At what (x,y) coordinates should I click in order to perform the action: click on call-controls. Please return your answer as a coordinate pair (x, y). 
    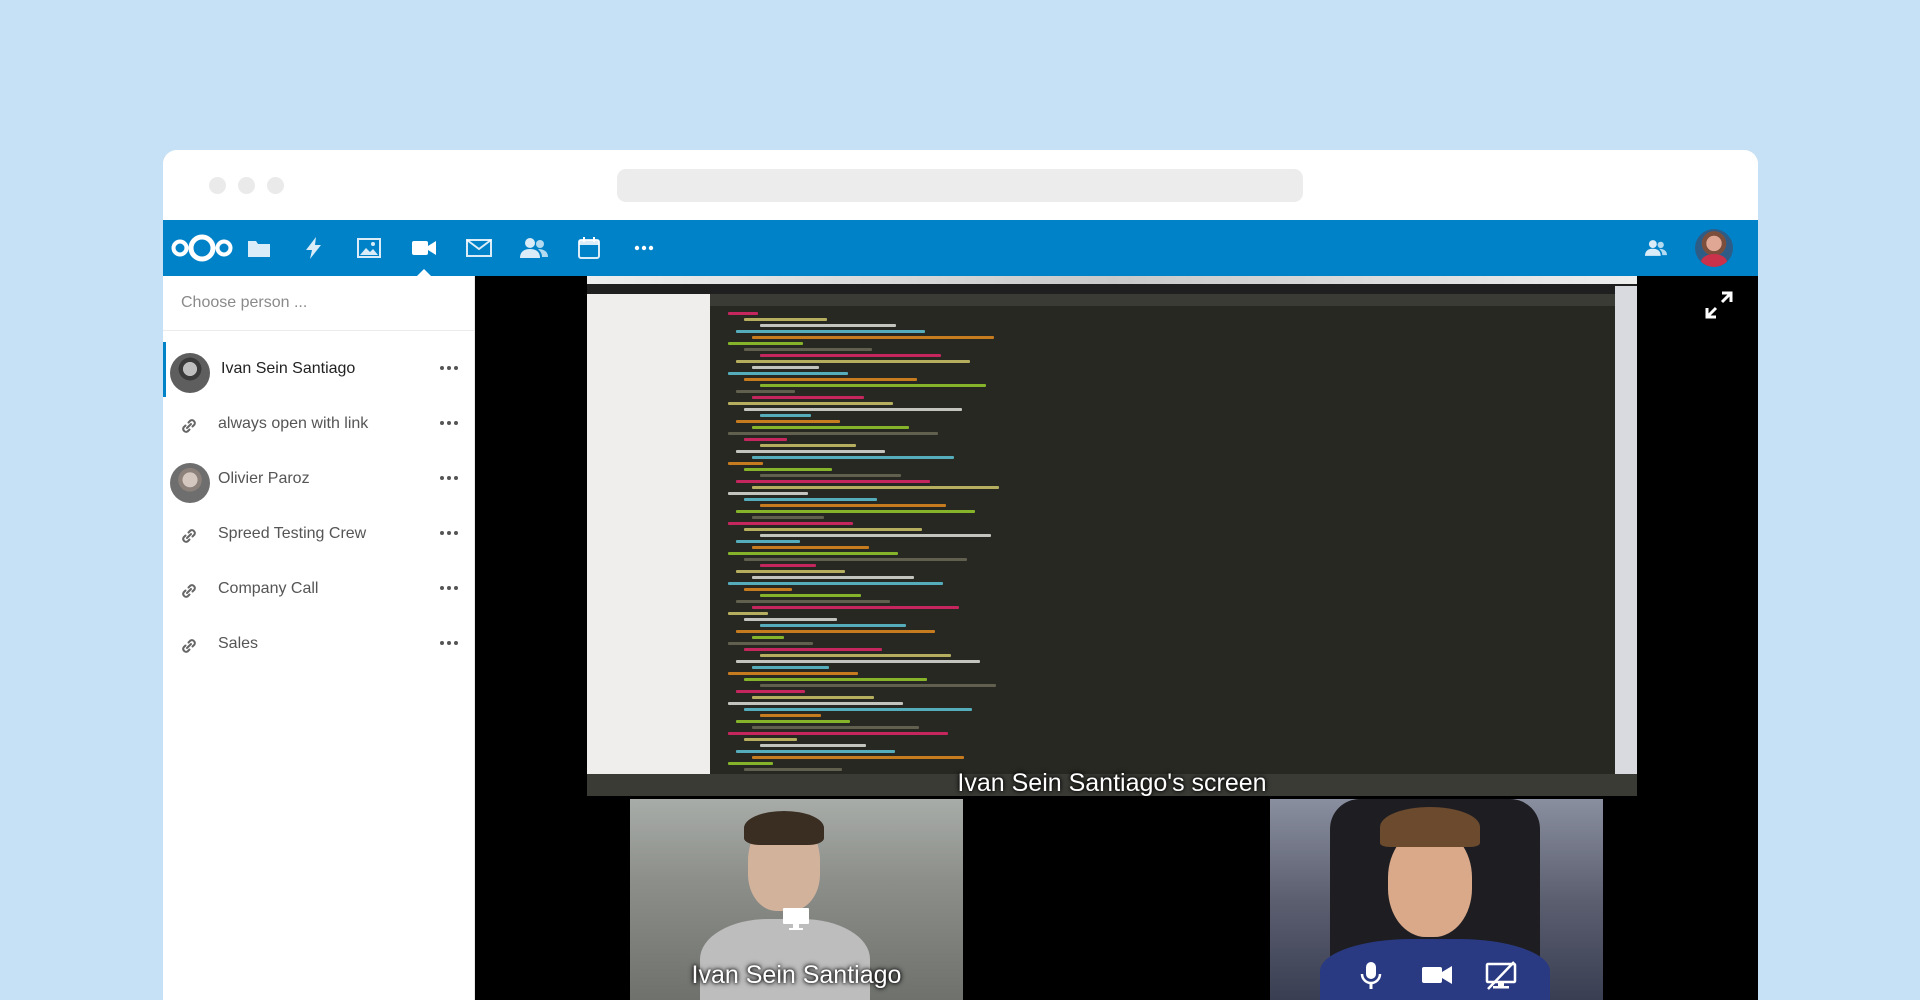
    Looking at the image, I should click on (1436, 970).